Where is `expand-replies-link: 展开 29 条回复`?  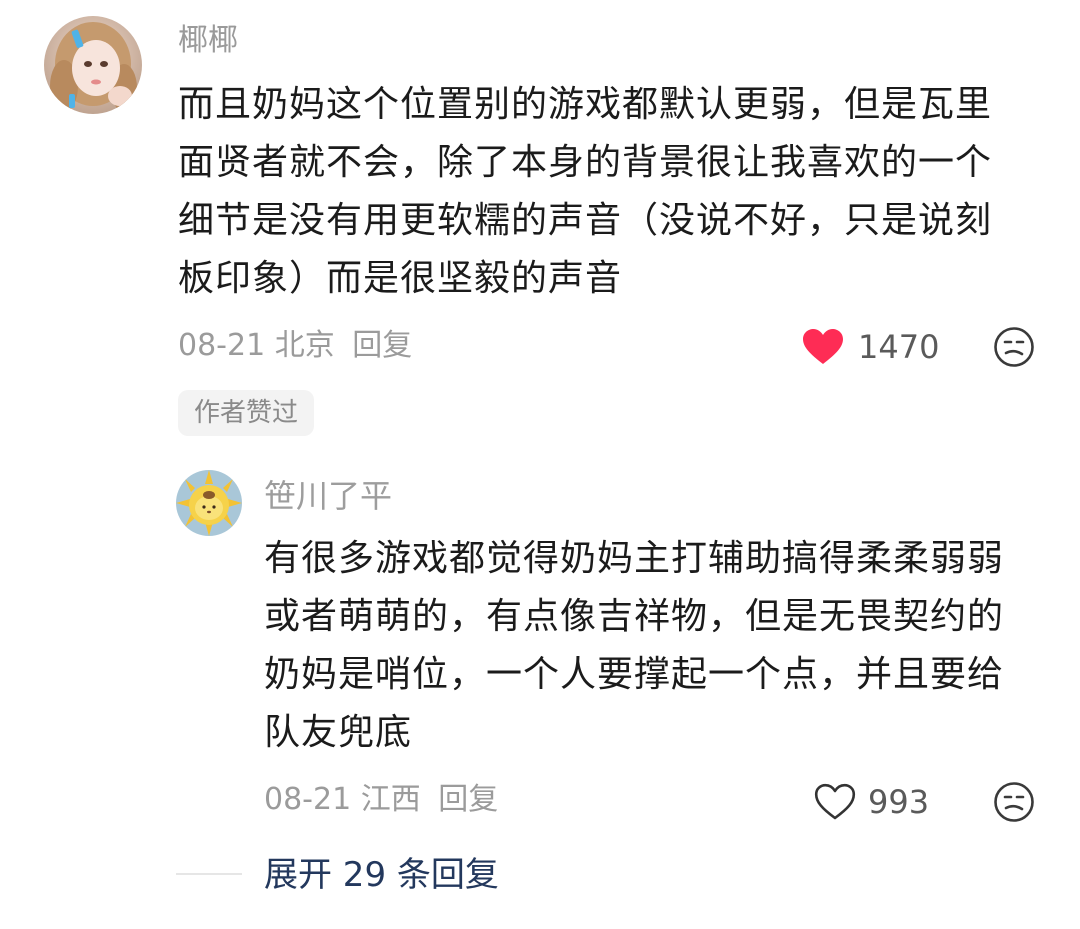 expand-replies-link: 展开 29 条回复 is located at coordinates (381, 875).